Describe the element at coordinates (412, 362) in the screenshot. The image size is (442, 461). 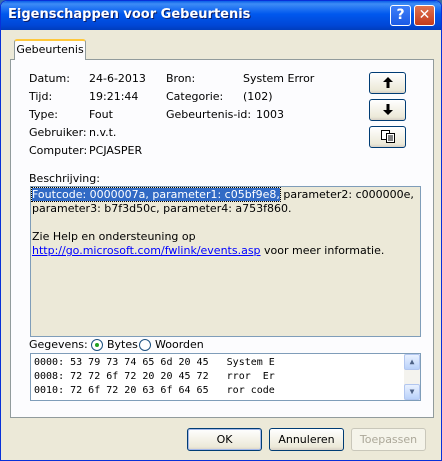
I see `scroll-up-icon: ▲` at that location.